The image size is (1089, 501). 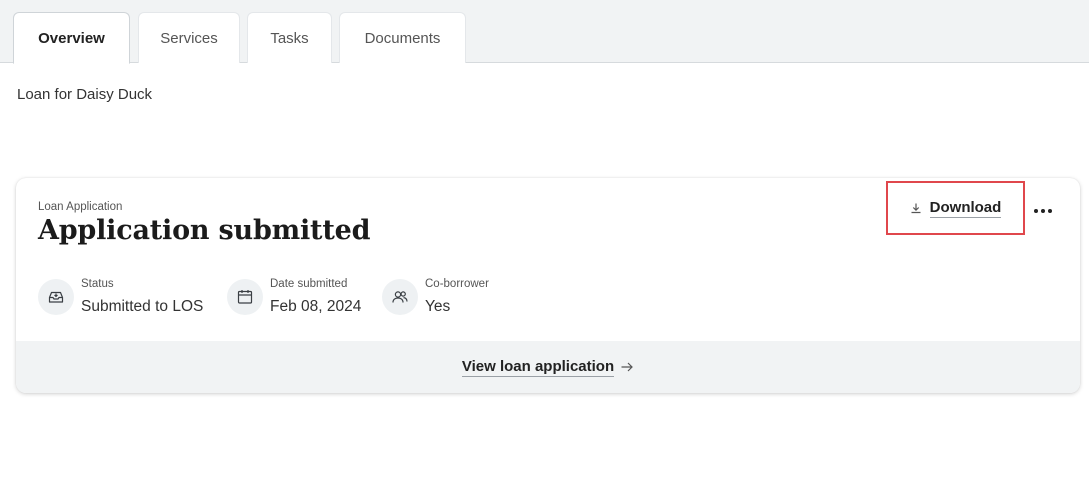 What do you see at coordinates (400, 297) in the screenshot?
I see `people-icon` at bounding box center [400, 297].